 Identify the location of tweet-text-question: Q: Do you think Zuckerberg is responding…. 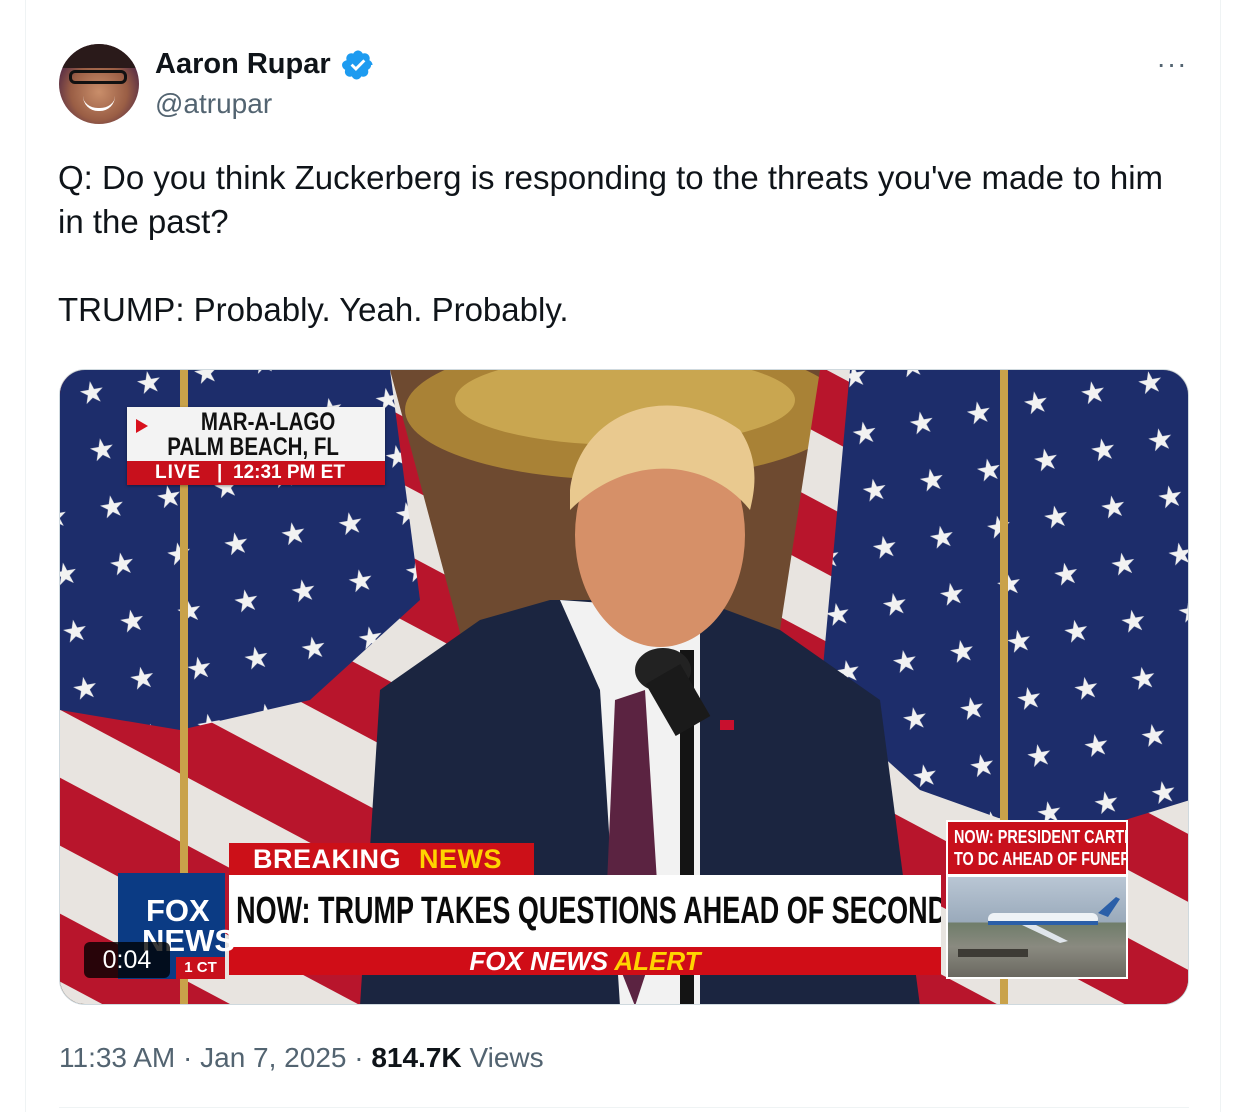
(611, 199).